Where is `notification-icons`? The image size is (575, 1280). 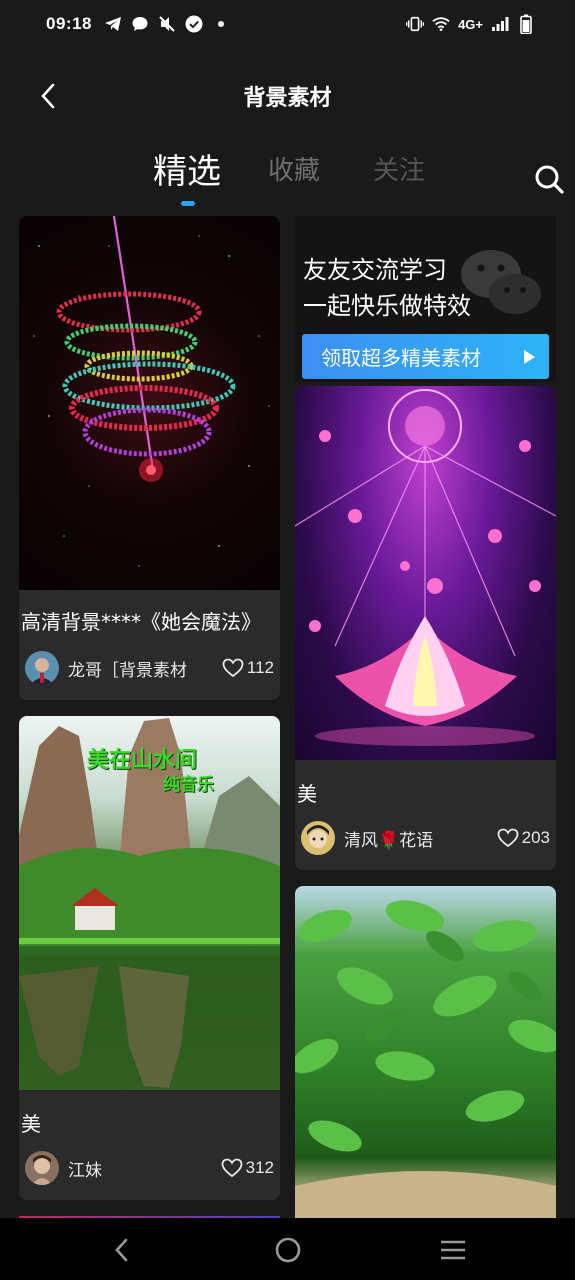
notification-icons is located at coordinates (167, 24).